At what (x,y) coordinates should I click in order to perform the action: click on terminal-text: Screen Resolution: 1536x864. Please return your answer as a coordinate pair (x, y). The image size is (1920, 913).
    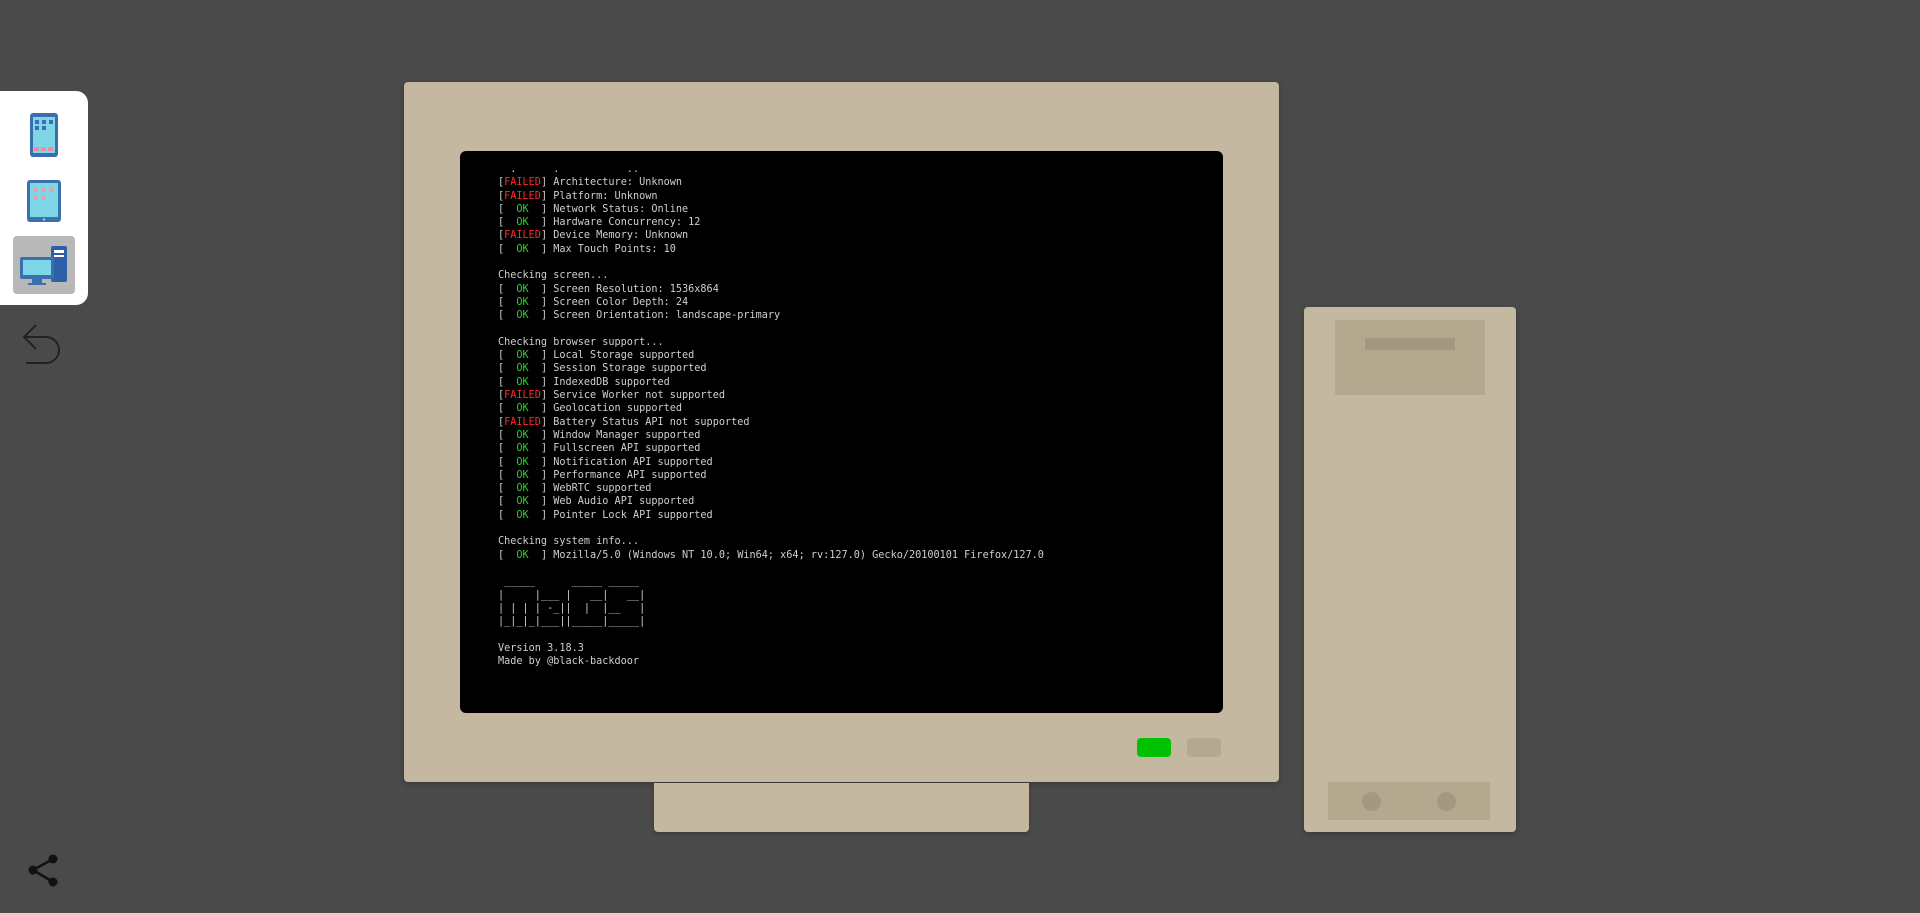
    Looking at the image, I should click on (633, 289).